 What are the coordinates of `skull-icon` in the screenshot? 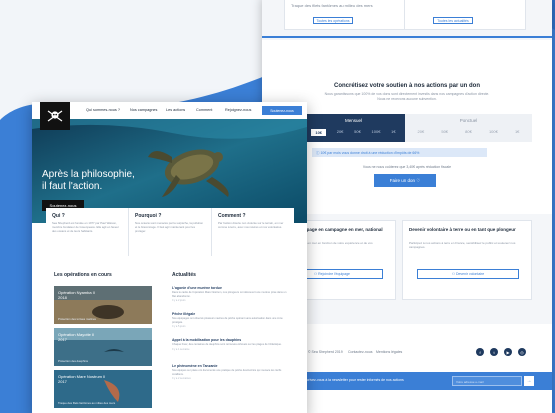 It's located at (55, 116).